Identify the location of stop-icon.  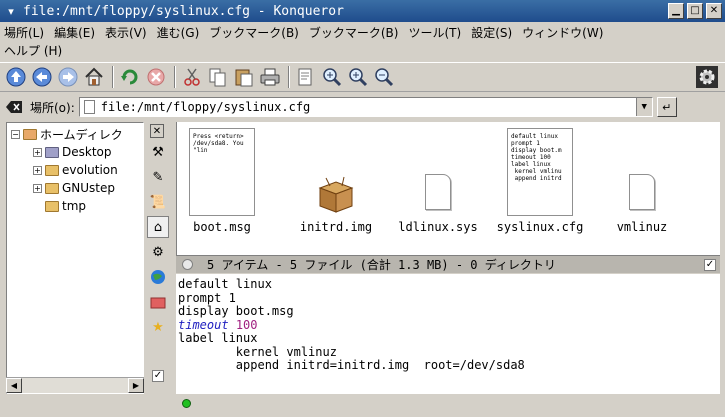
(156, 77).